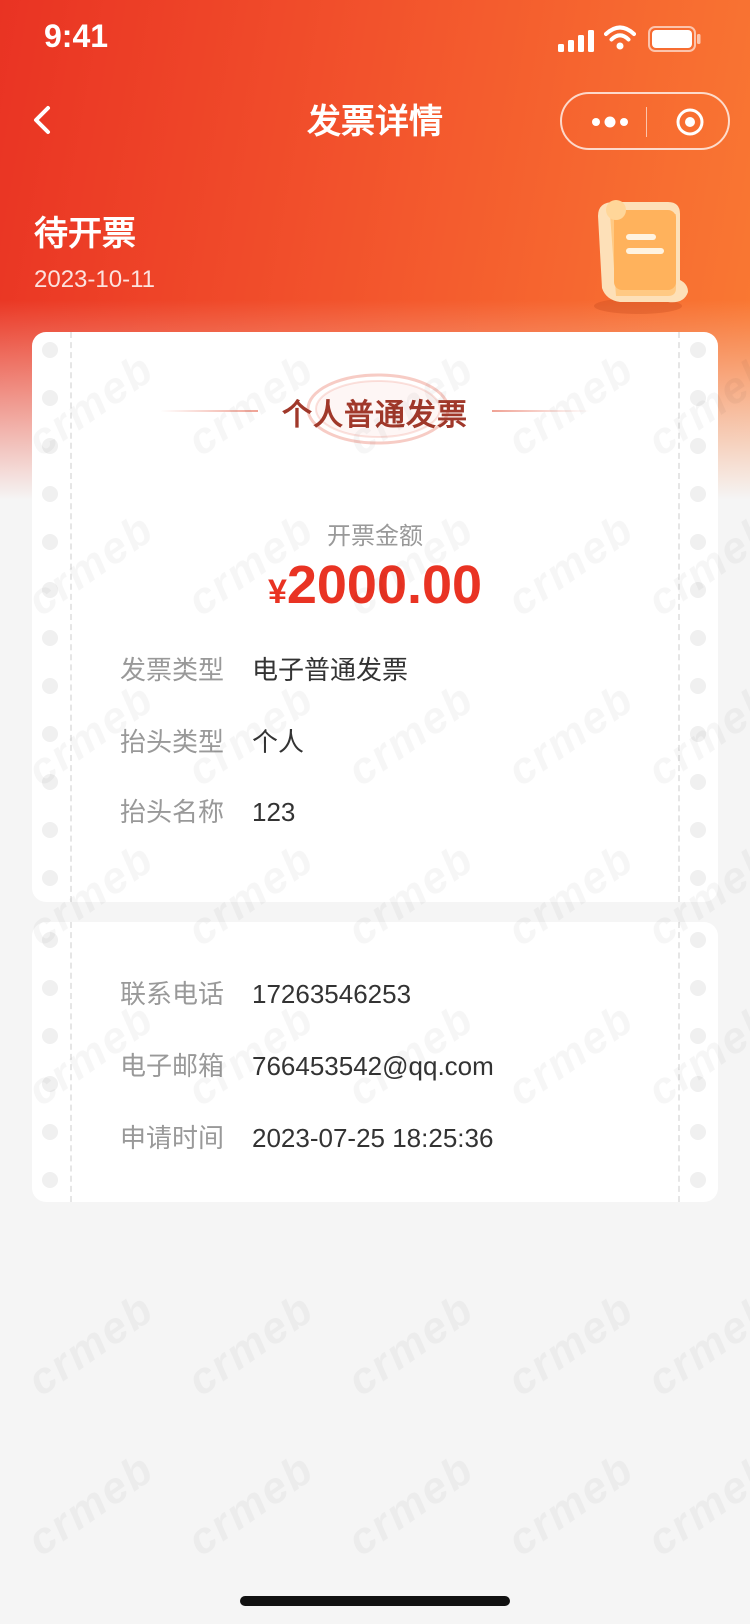 This screenshot has height=1624, width=750. I want to click on contact-field-row: 电子邮箱 766453542@qq.com, so click(307, 1064).